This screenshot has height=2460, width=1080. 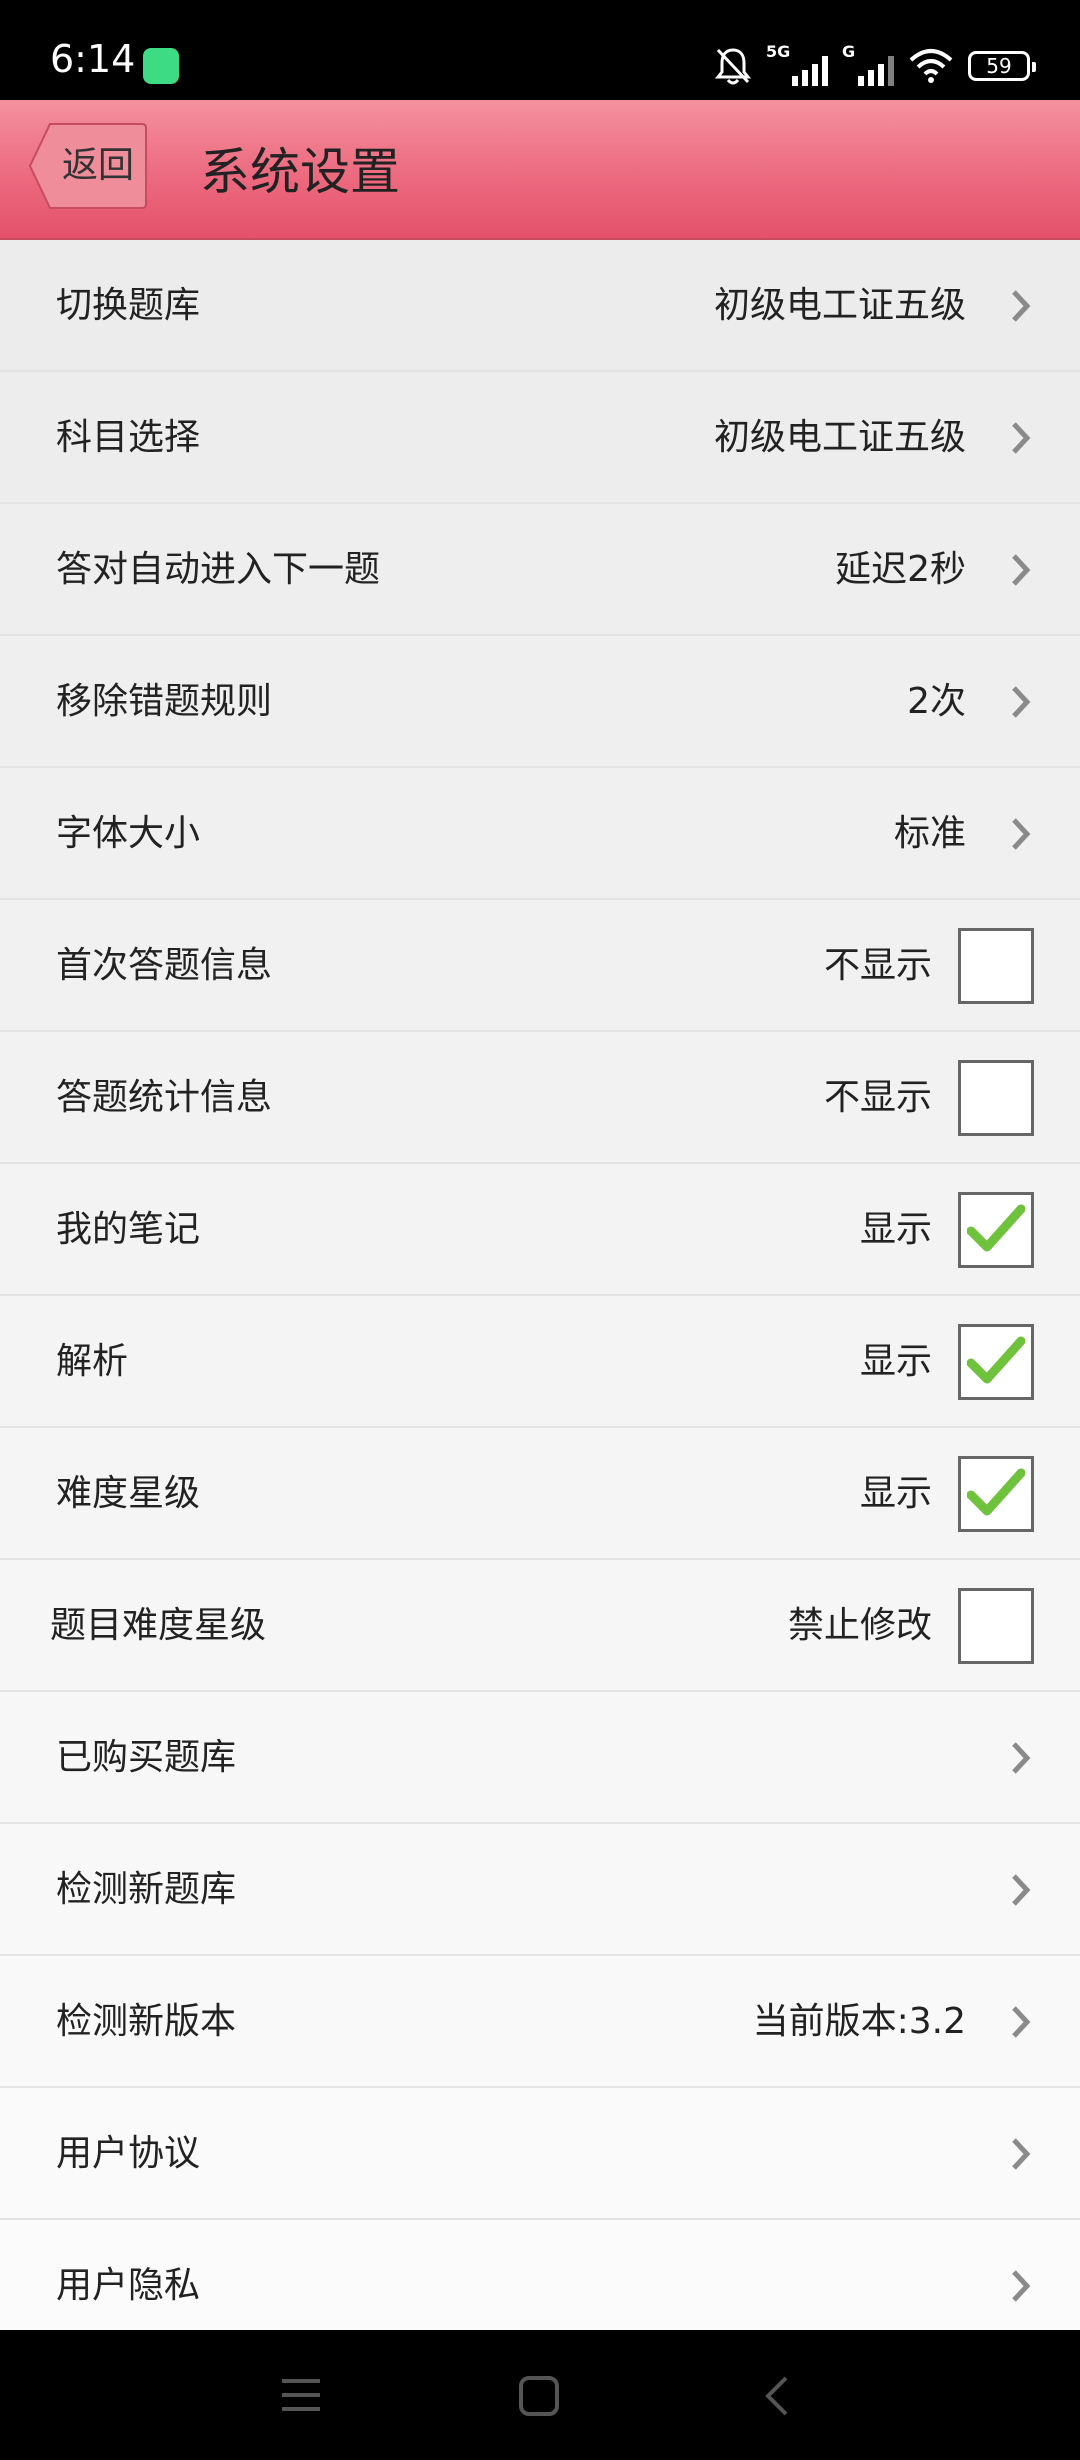 What do you see at coordinates (128, 305) in the screenshot?
I see `row-label: 切换题库` at bounding box center [128, 305].